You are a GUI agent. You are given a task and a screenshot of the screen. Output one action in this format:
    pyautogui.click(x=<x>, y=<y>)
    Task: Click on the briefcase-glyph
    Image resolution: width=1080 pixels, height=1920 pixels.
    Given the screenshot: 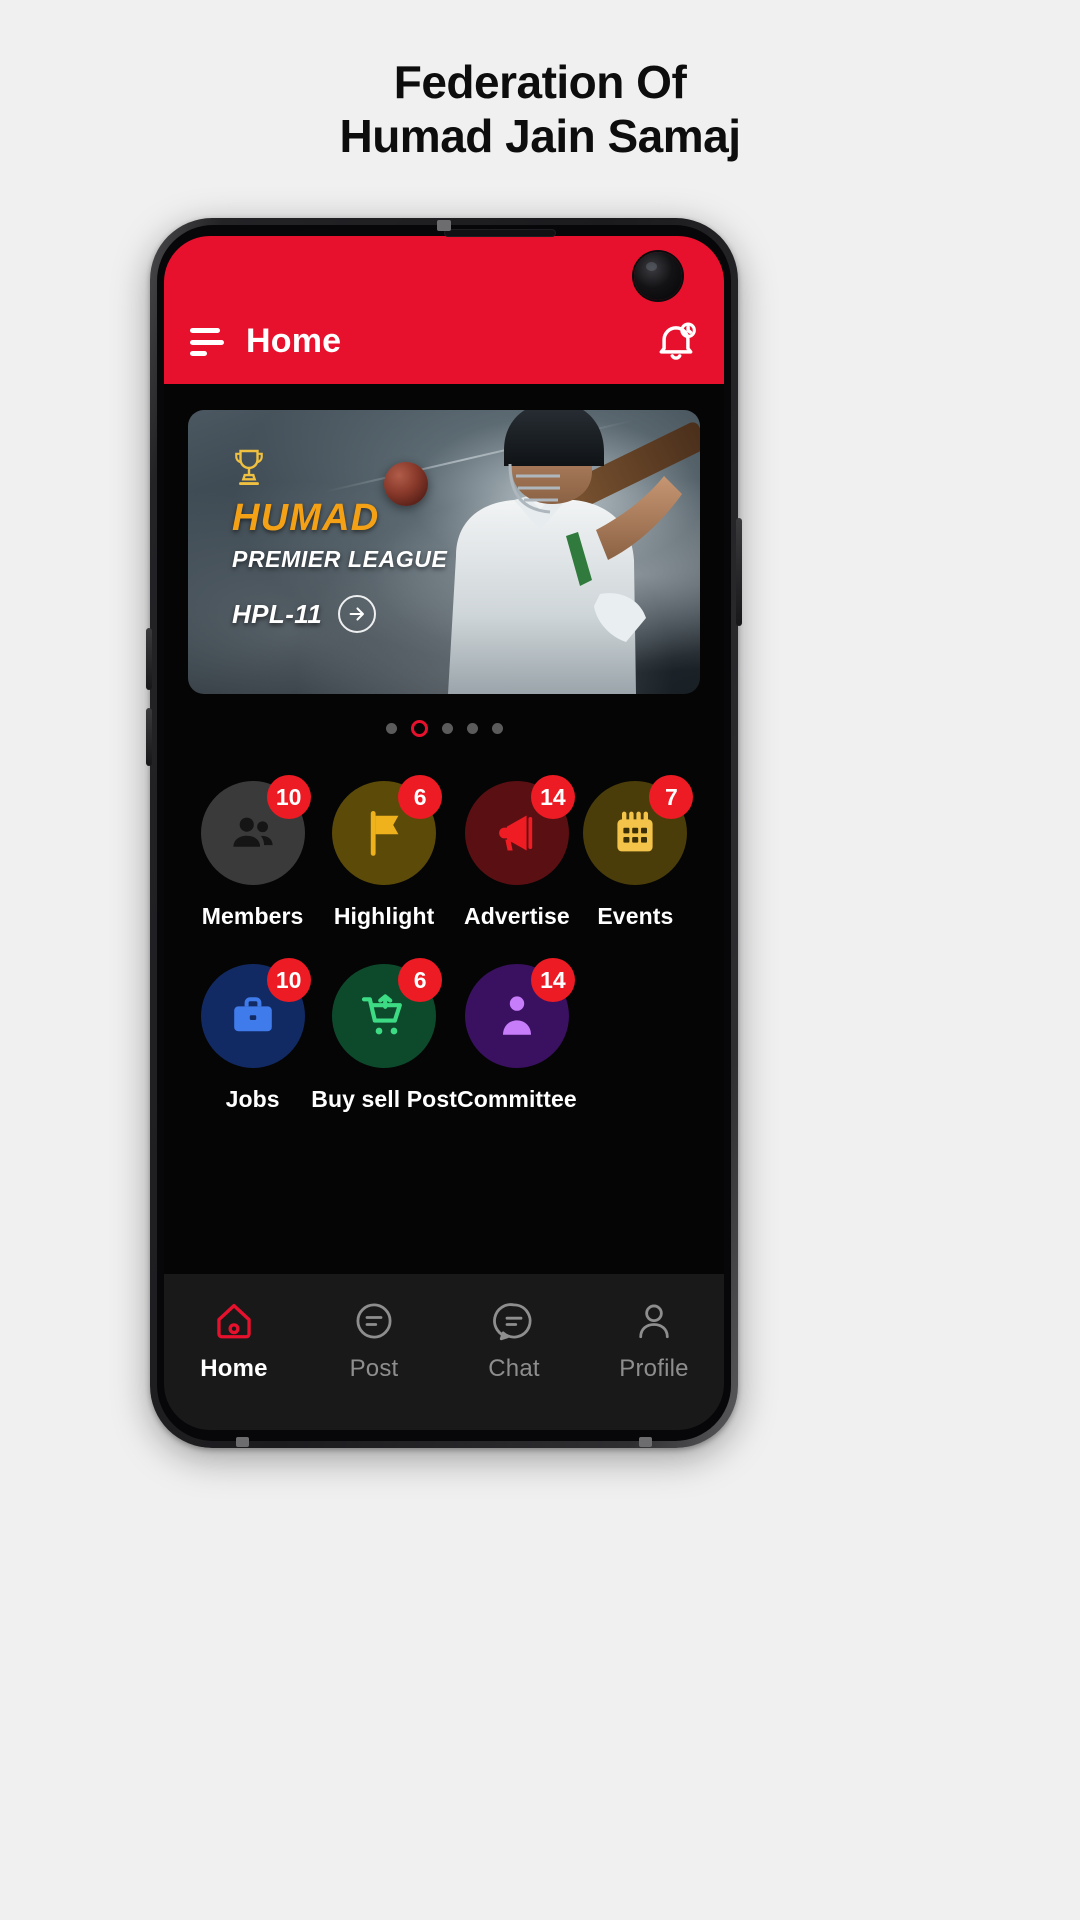 What is the action you would take?
    pyautogui.click(x=252, y=1014)
    